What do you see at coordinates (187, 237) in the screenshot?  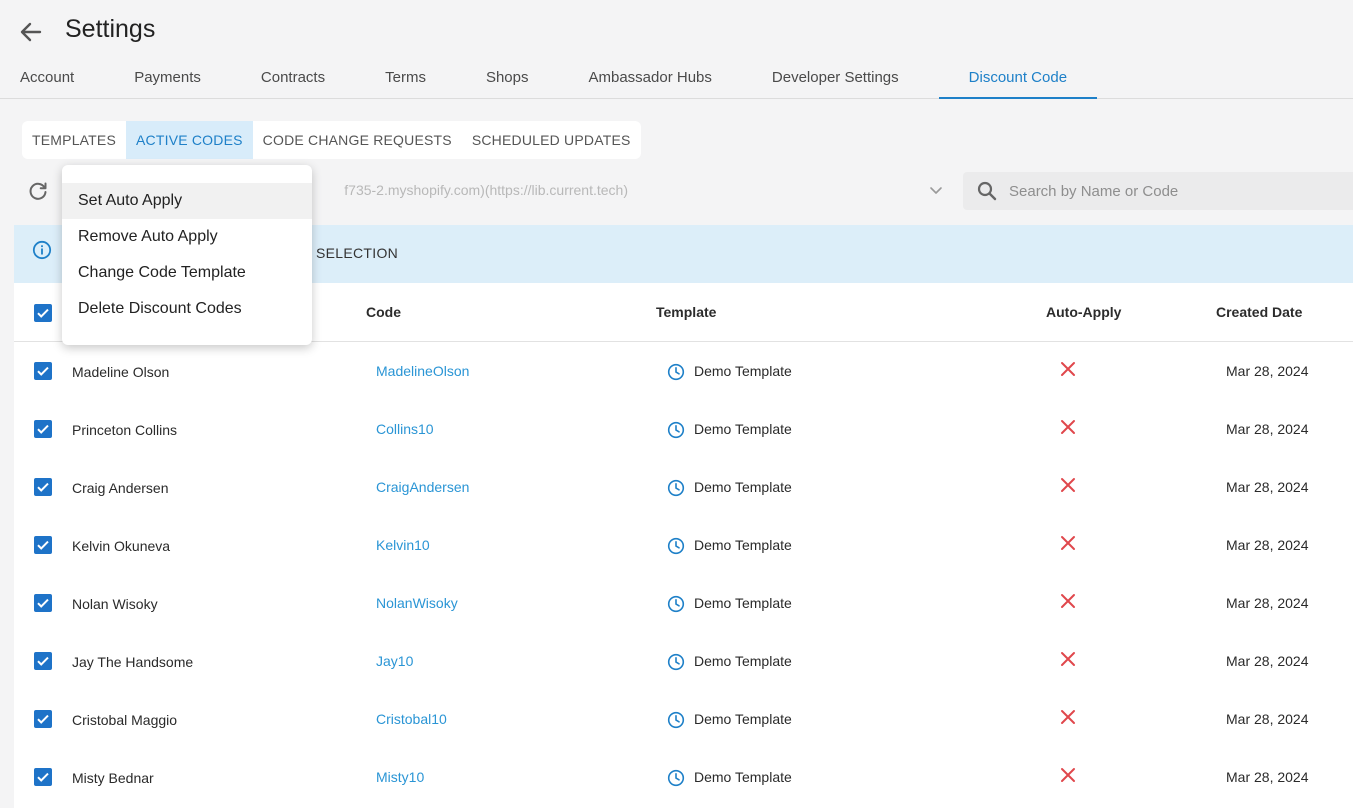 I see `menu-item-remove-auto-apply: Remove Auto Apply` at bounding box center [187, 237].